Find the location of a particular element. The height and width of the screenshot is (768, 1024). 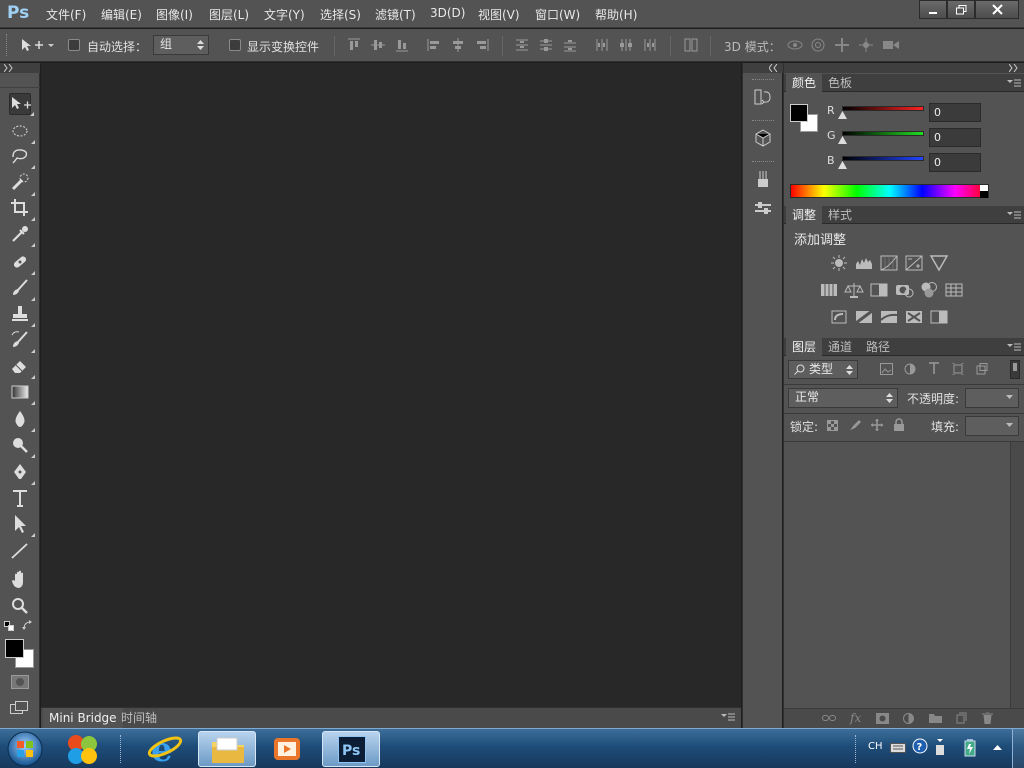

path-select-tool-button is located at coordinates (22, 525).